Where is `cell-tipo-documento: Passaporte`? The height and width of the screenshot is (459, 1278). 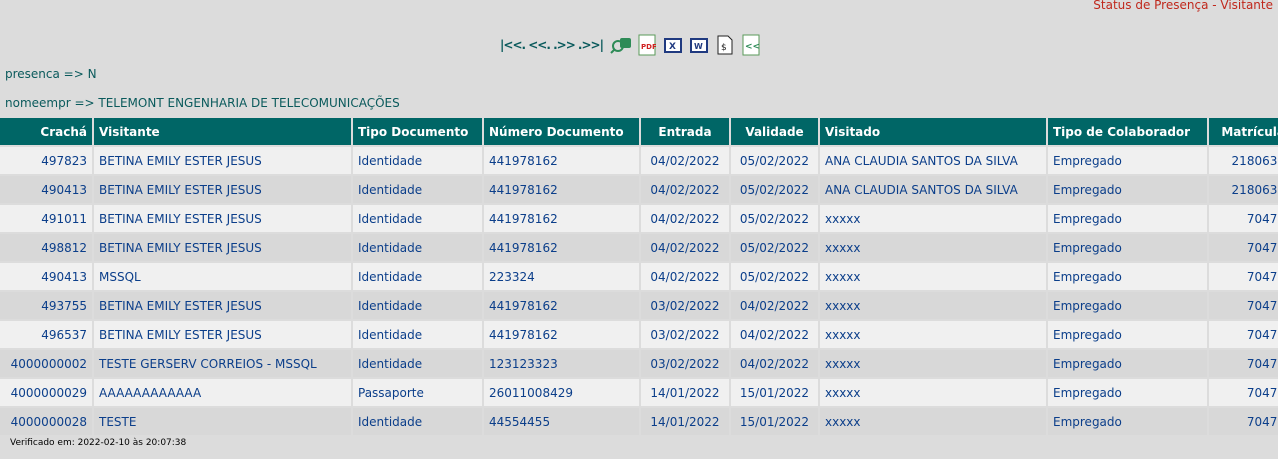 cell-tipo-documento: Passaporte is located at coordinates (417, 393).